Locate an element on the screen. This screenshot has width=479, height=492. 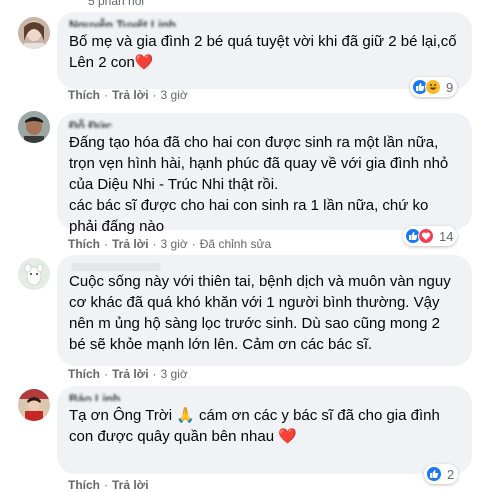
reaction-summary: 2 is located at coordinates (441, 474).